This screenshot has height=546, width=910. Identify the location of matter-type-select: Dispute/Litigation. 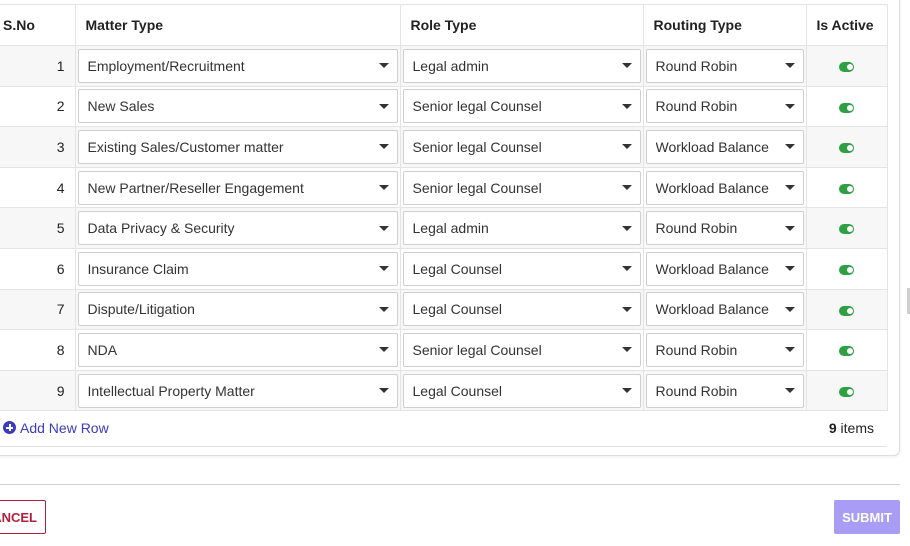
(237, 309).